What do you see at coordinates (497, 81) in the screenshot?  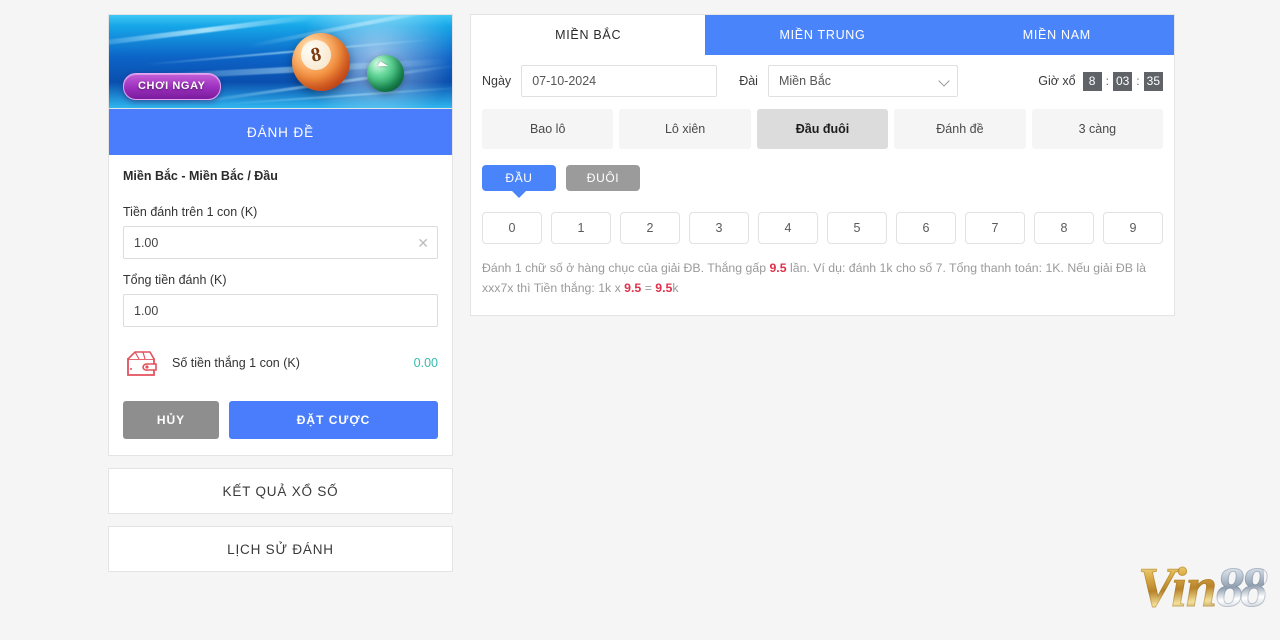 I see `date-label: Ngày` at bounding box center [497, 81].